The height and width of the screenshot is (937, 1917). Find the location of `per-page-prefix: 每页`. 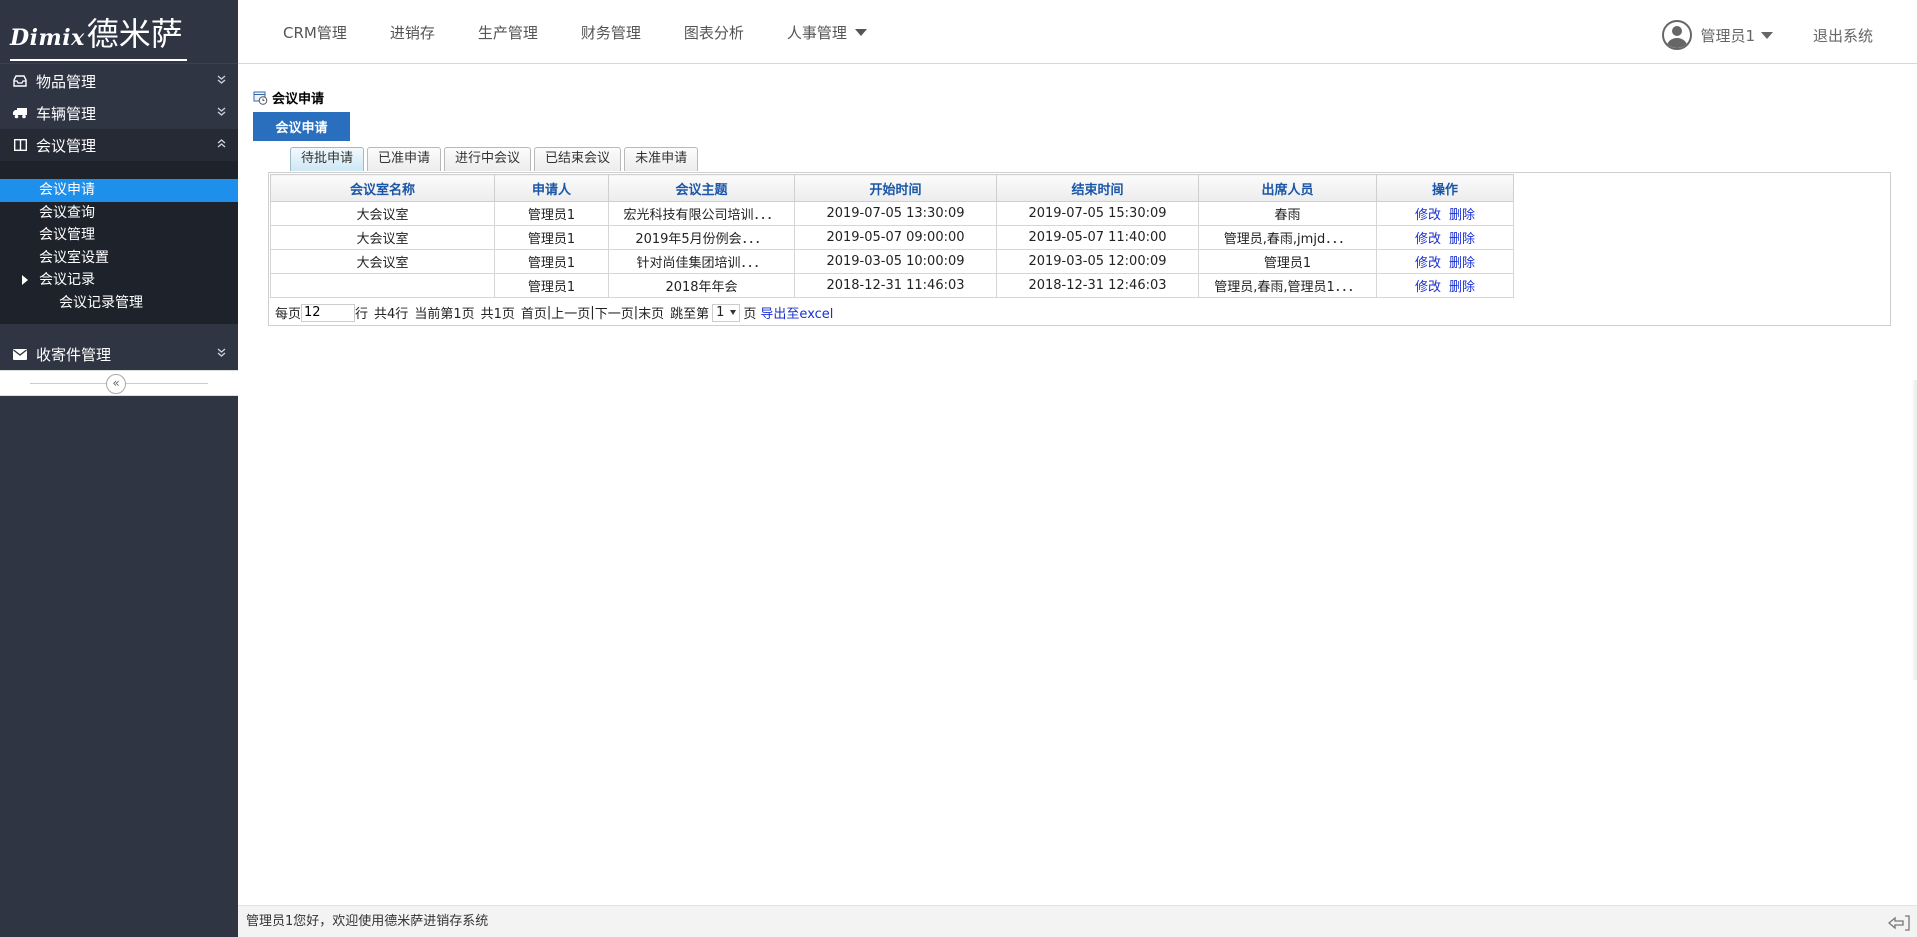

per-page-prefix: 每页 is located at coordinates (288, 314).